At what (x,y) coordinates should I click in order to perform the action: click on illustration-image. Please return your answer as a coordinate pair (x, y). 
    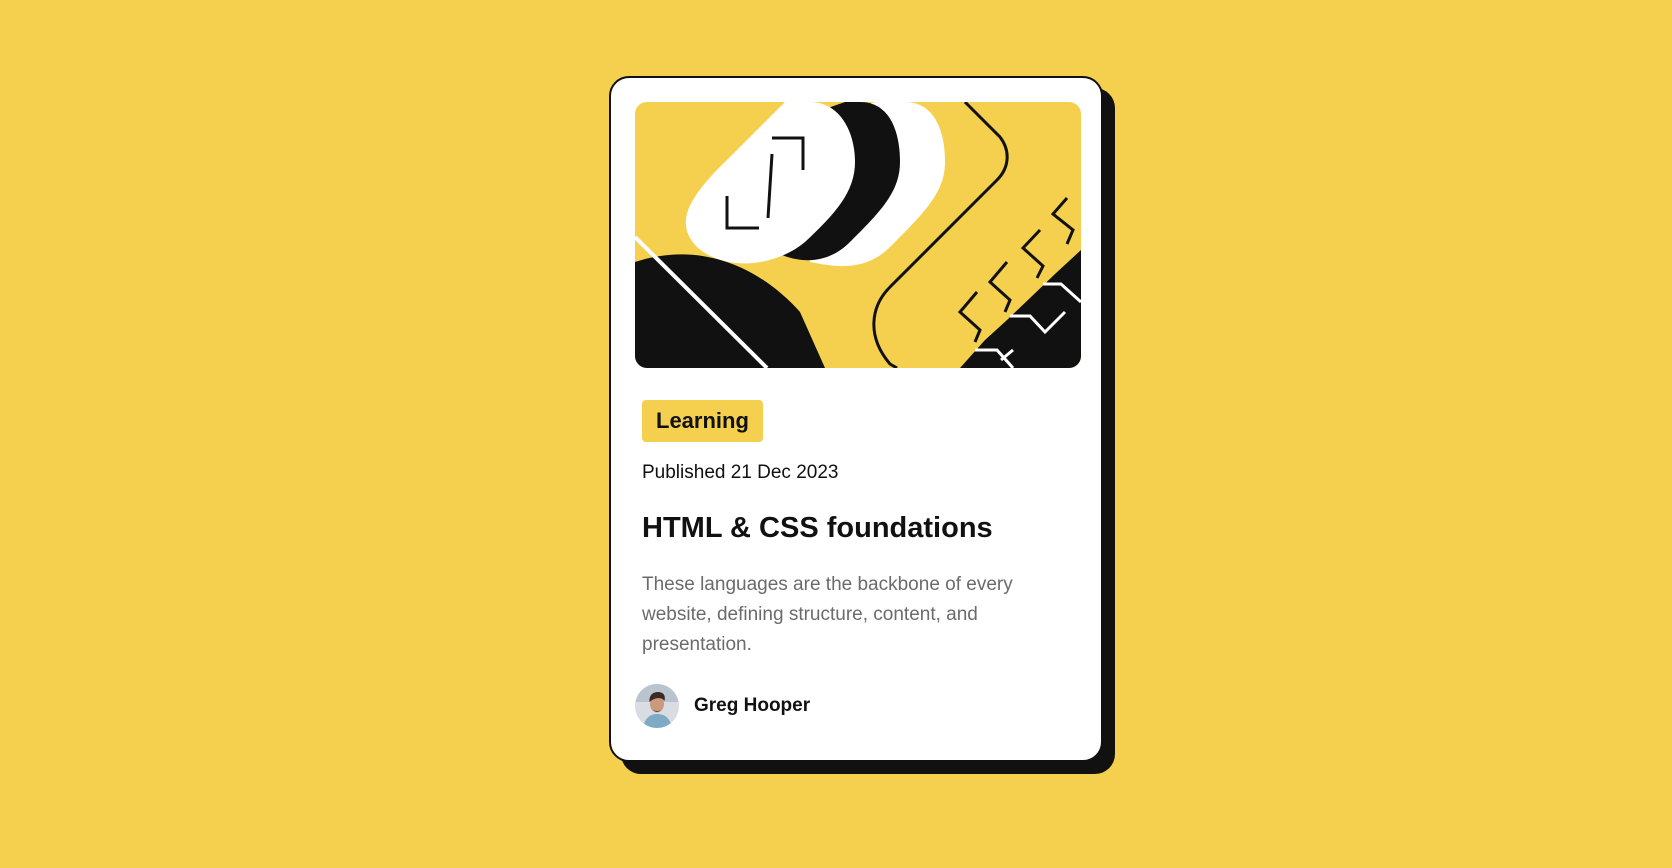
    Looking at the image, I should click on (858, 235).